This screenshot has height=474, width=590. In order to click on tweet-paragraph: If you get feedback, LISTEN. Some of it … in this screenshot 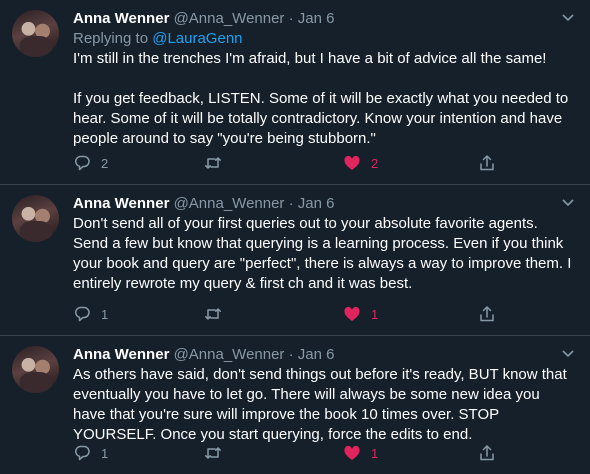, I will do `click(321, 118)`.